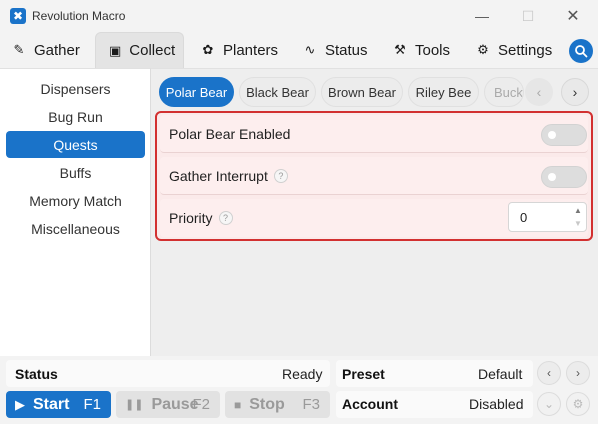  What do you see at coordinates (500, 374) in the screenshot?
I see `preset-value: Default` at bounding box center [500, 374].